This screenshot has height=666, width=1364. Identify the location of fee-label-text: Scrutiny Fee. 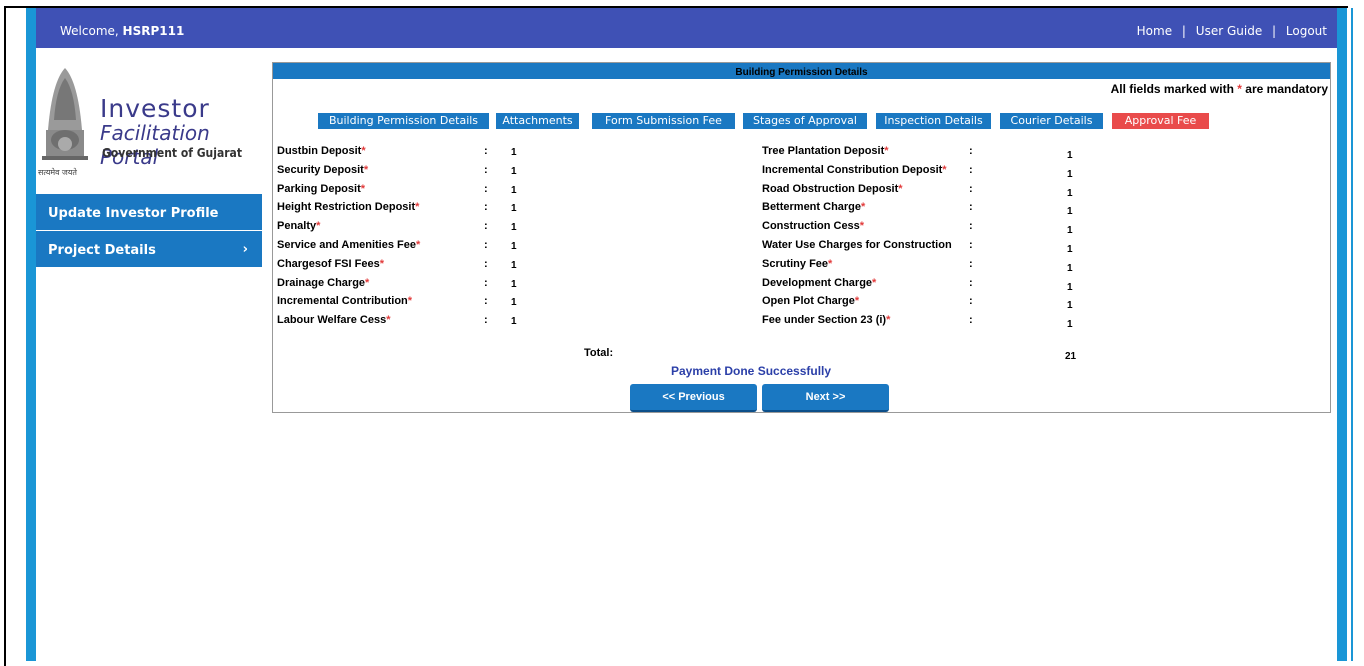
(795, 263).